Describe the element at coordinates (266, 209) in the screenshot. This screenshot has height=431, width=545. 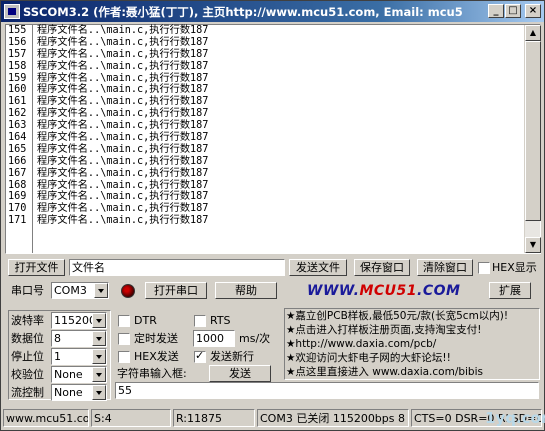
I see `output-line: 170 程序文件名..\main.c,执行行数187` at that location.